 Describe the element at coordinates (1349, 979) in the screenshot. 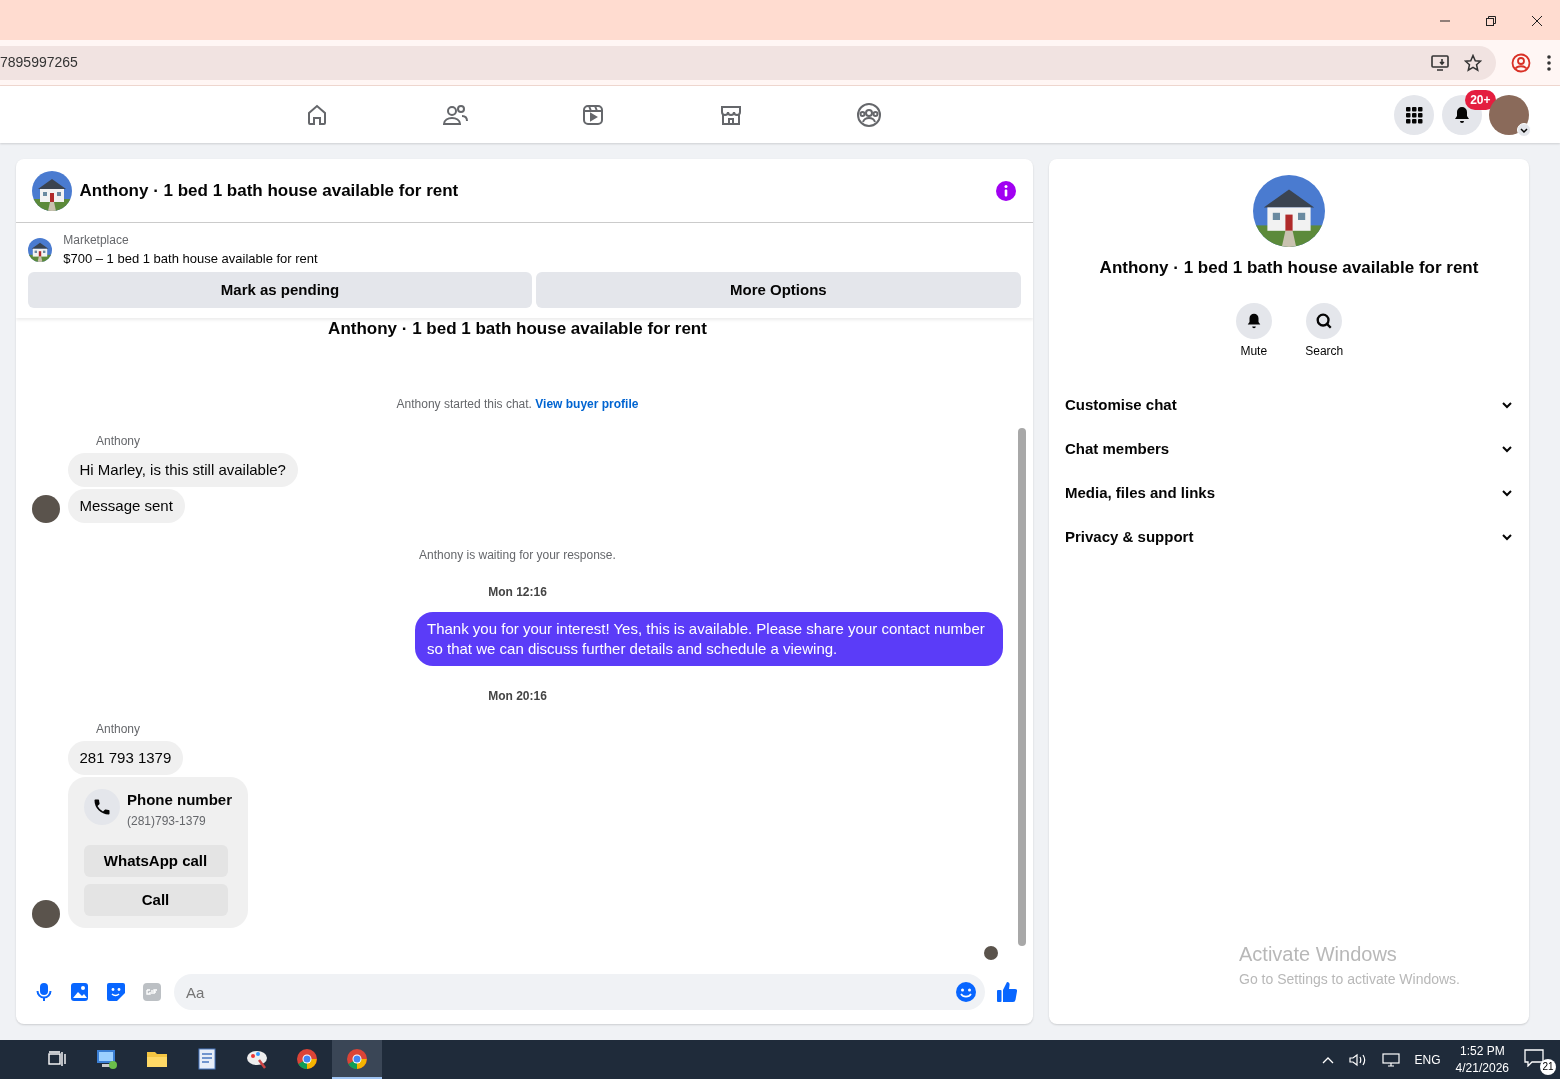

I see `watermark-text: Go to Settings to activate Windows.` at that location.